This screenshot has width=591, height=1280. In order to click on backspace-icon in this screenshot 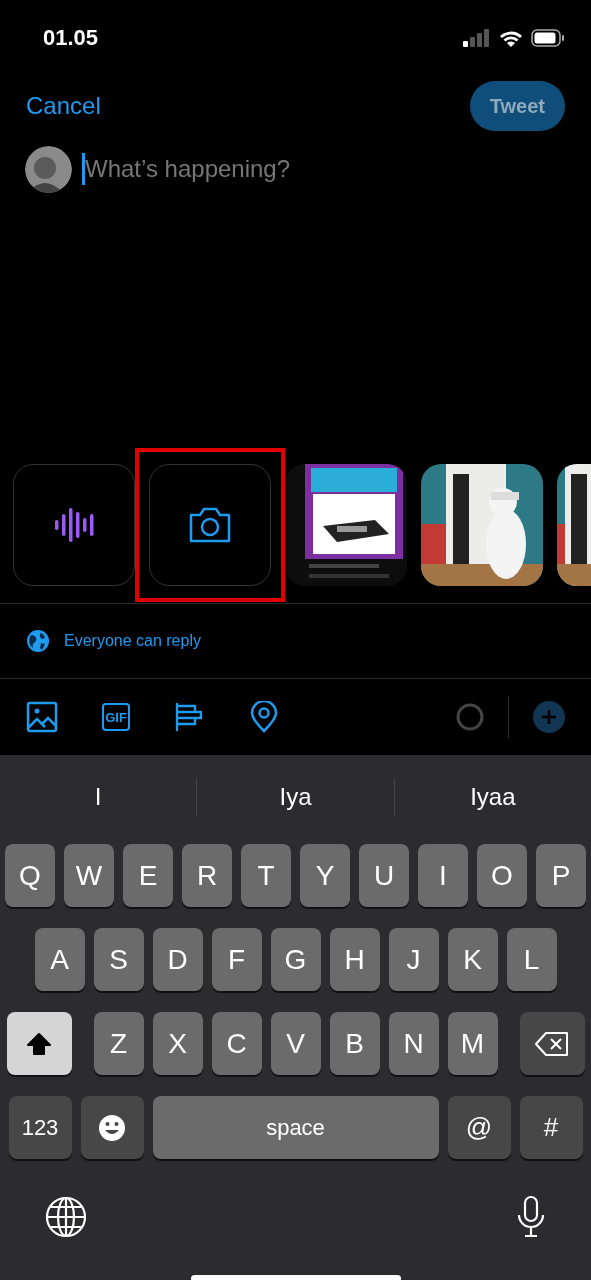, I will do `click(552, 1043)`.